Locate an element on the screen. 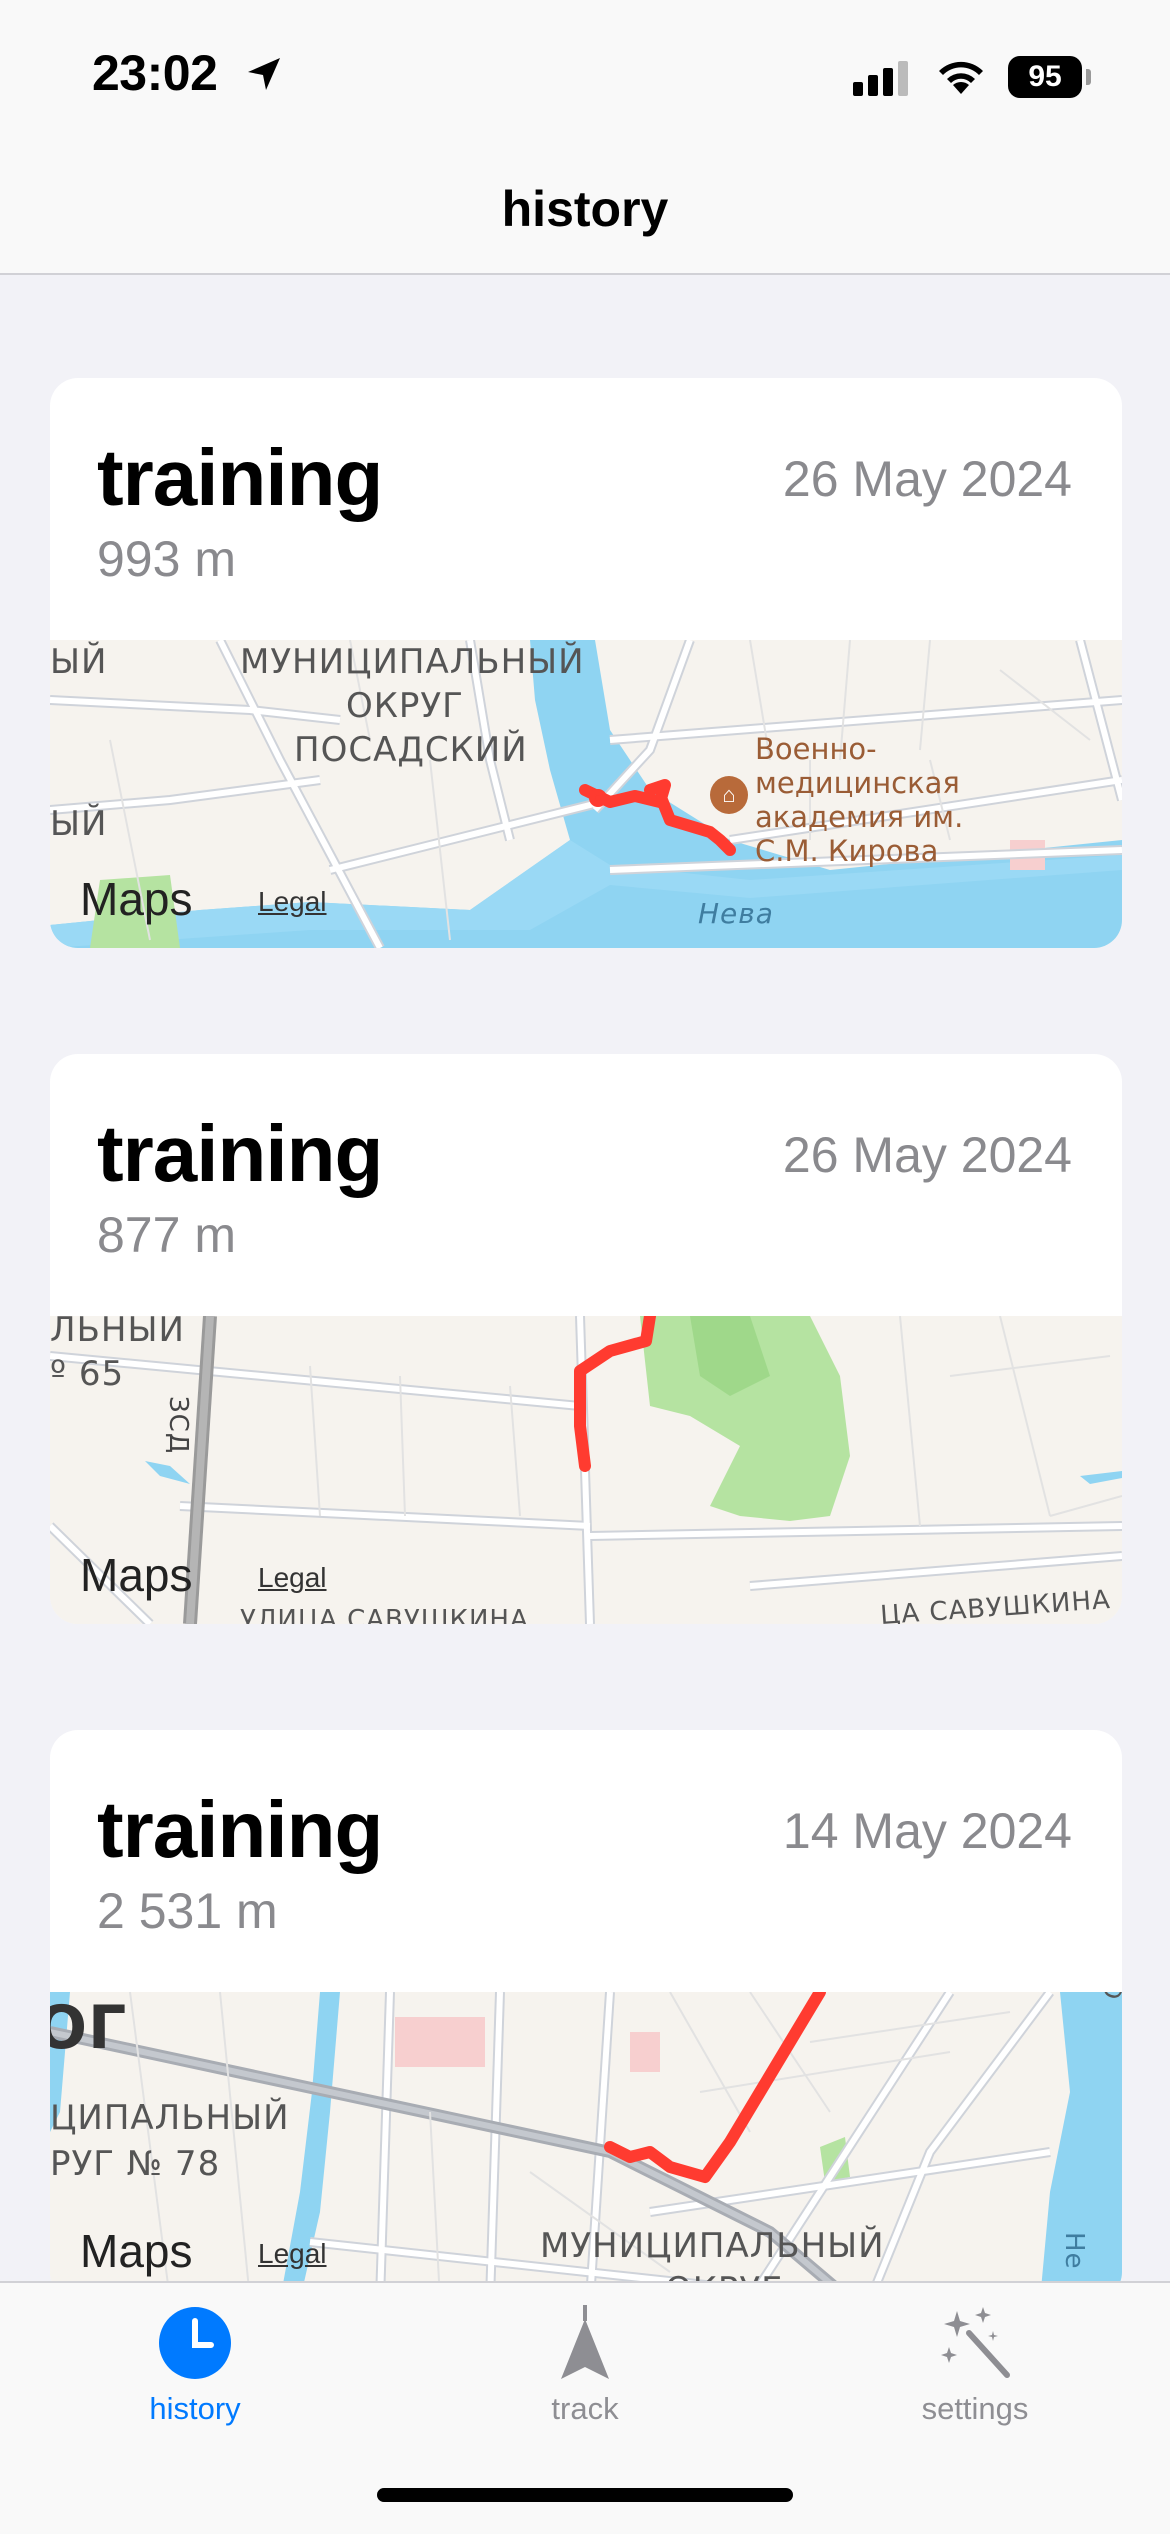 This screenshot has width=1170, height=2534. tab-history: history is located at coordinates (195, 2363).